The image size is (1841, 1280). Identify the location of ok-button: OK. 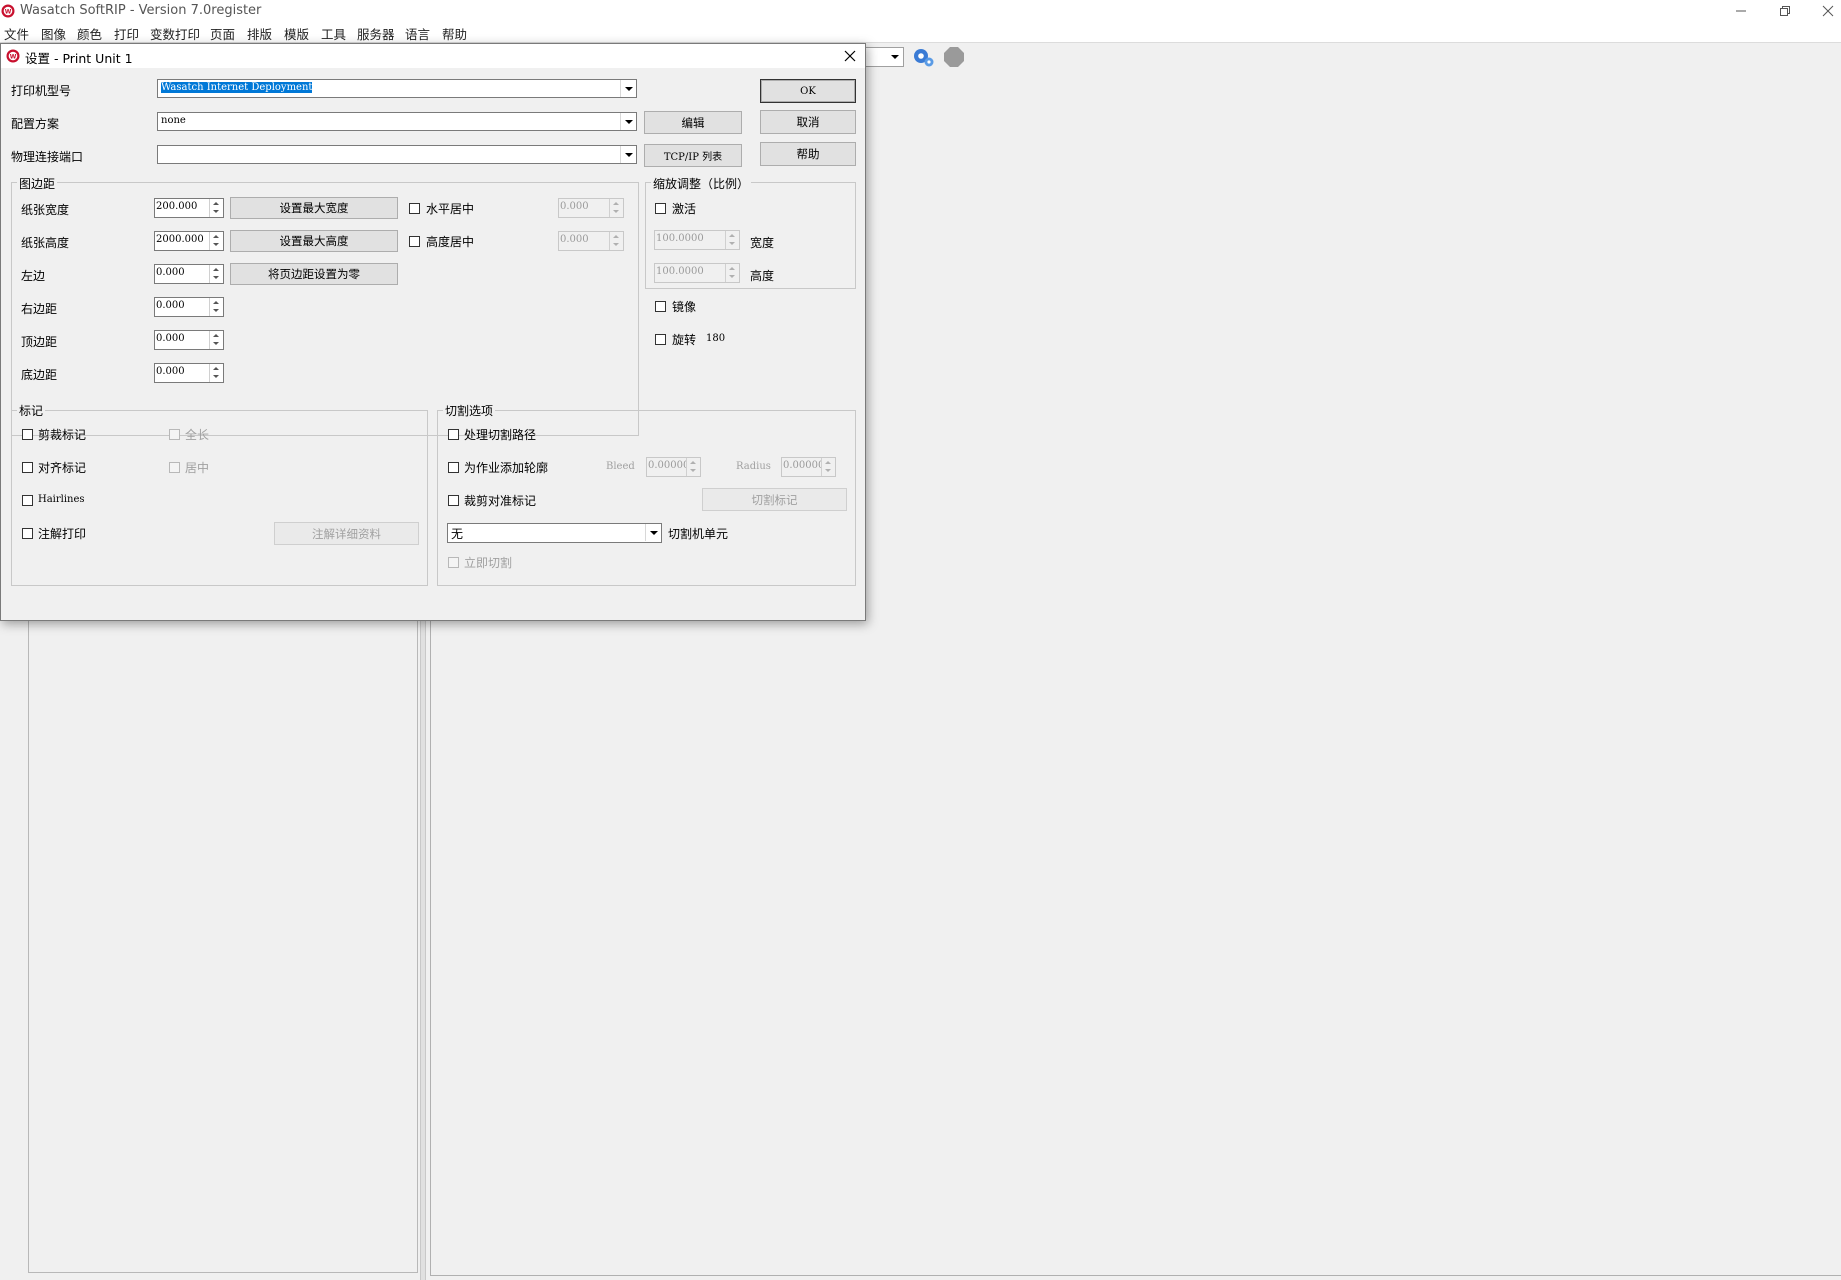
(808, 91).